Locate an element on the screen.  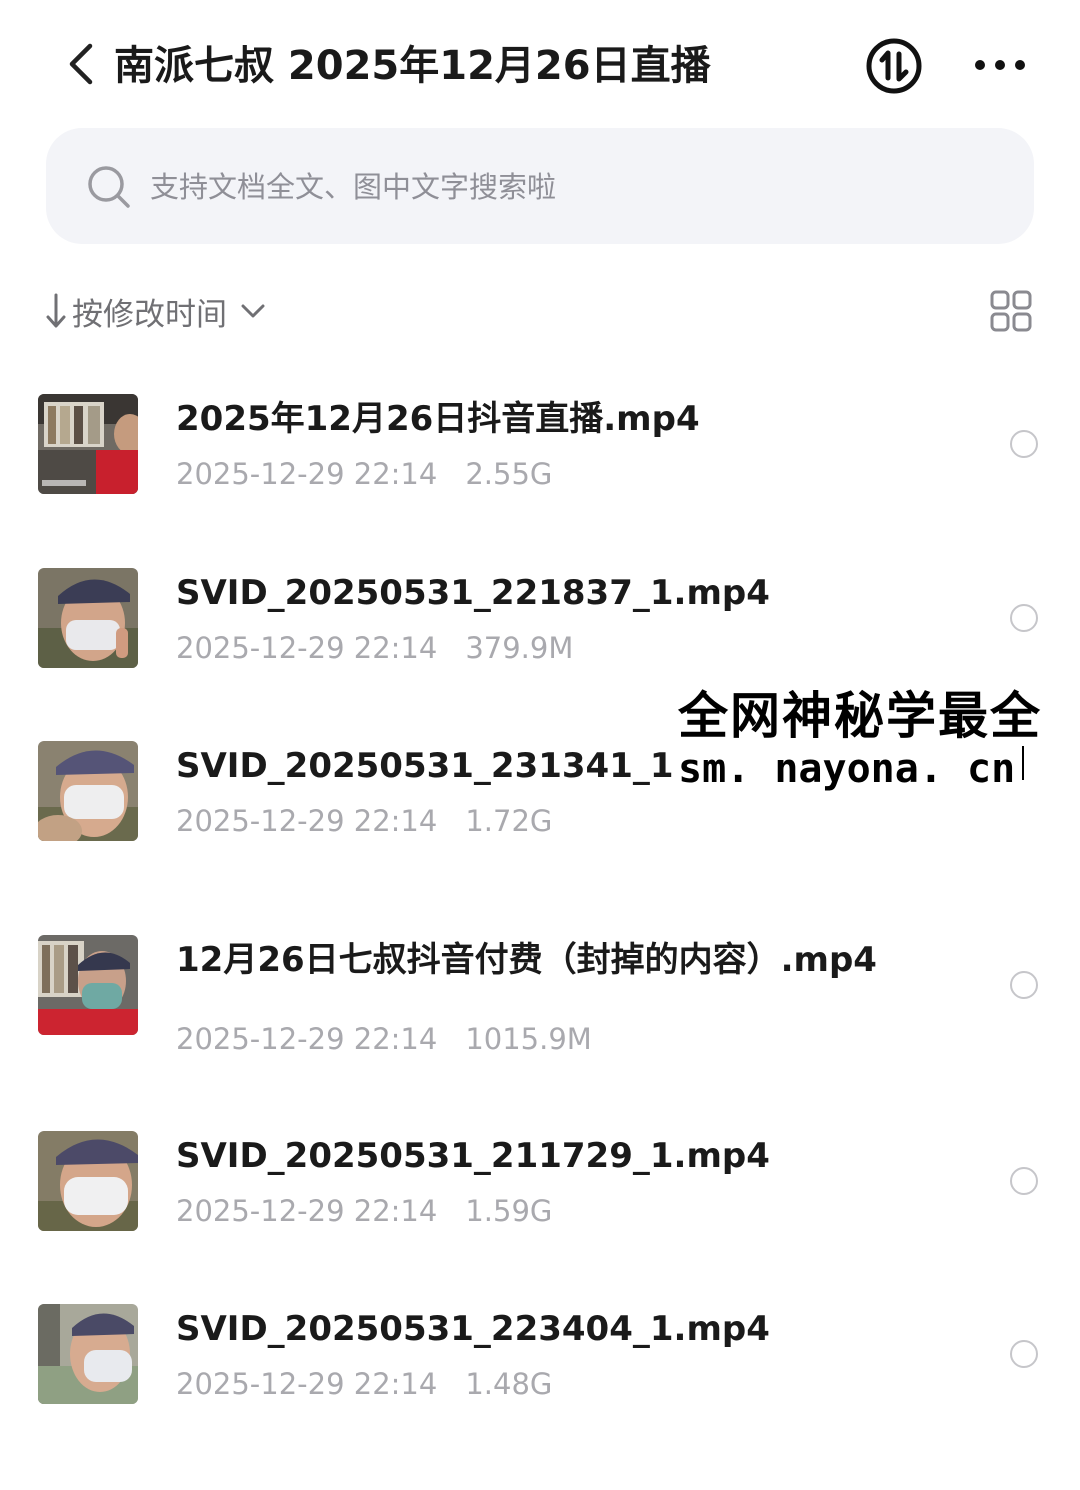
search-icon is located at coordinates (109, 187).